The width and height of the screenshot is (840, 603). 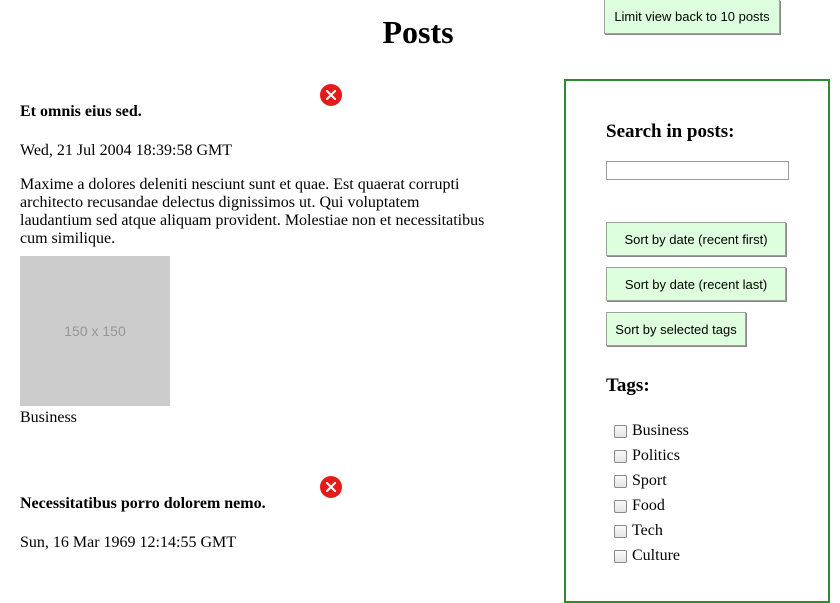 I want to click on tag-option-business: Business, so click(x=651, y=431).